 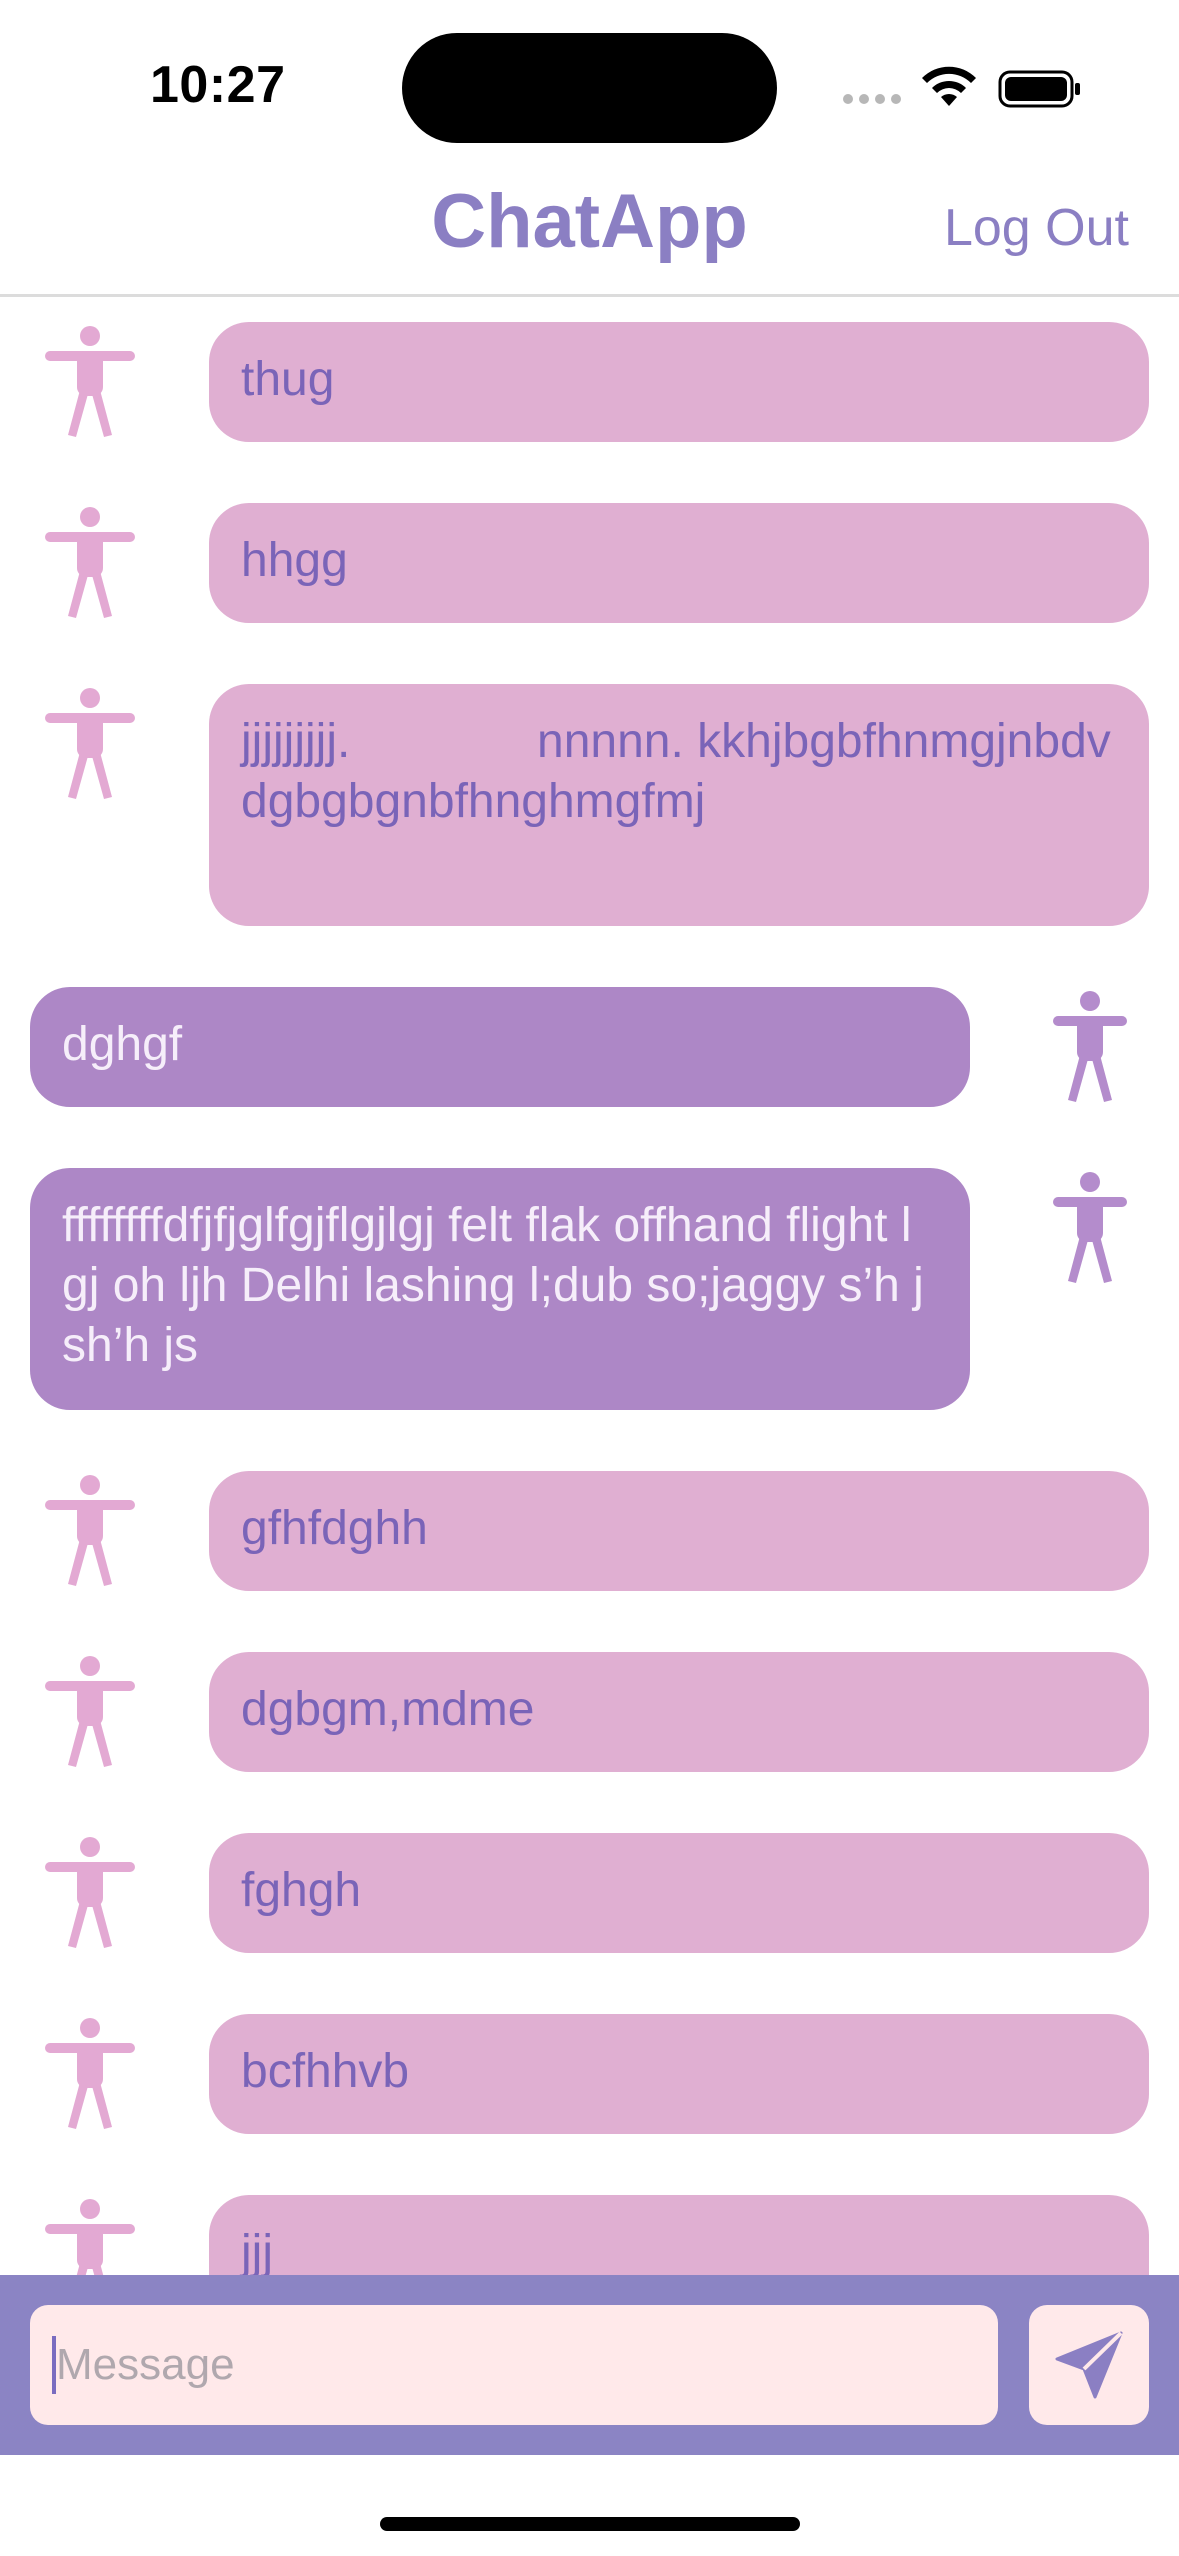 What do you see at coordinates (1036, 228) in the screenshot?
I see `logout-button: Log Out` at bounding box center [1036, 228].